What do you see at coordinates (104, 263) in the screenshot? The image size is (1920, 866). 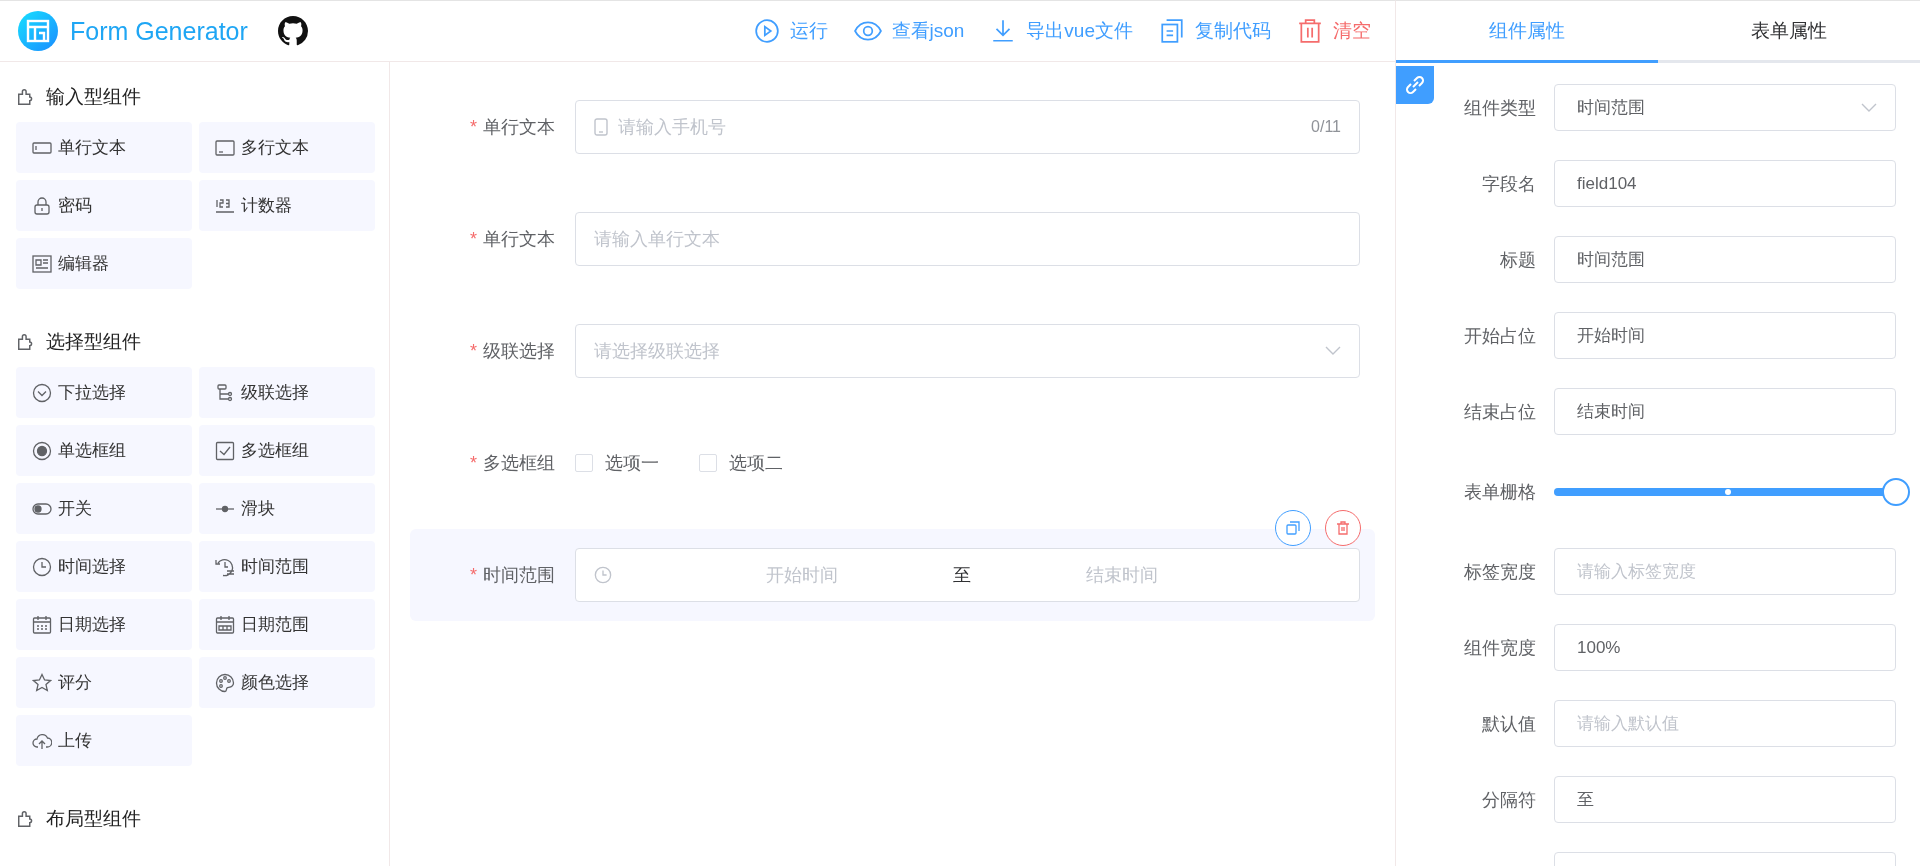 I see `component-item: 编辑器` at bounding box center [104, 263].